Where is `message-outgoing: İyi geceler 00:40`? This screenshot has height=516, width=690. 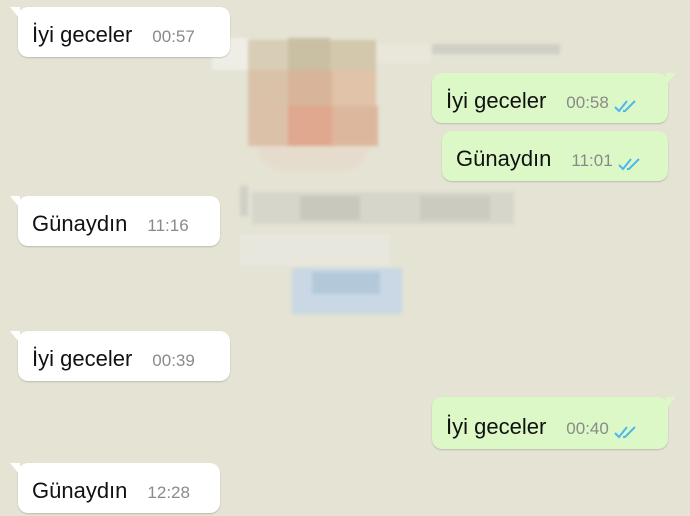
message-outgoing: İyi geceler 00:40 is located at coordinates (554, 423).